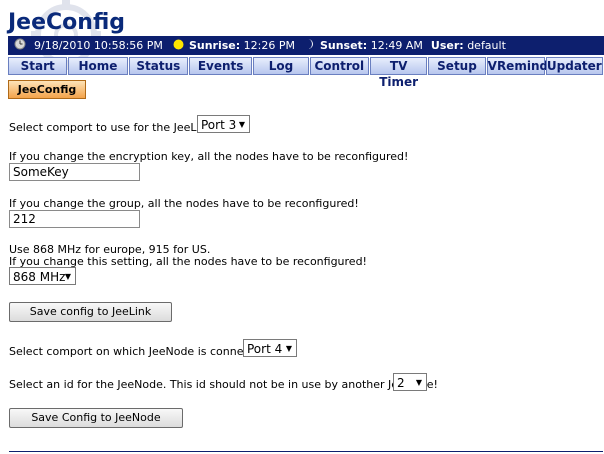 This screenshot has height=454, width=604. I want to click on frequency-value: 868 MHz, so click(39, 277).